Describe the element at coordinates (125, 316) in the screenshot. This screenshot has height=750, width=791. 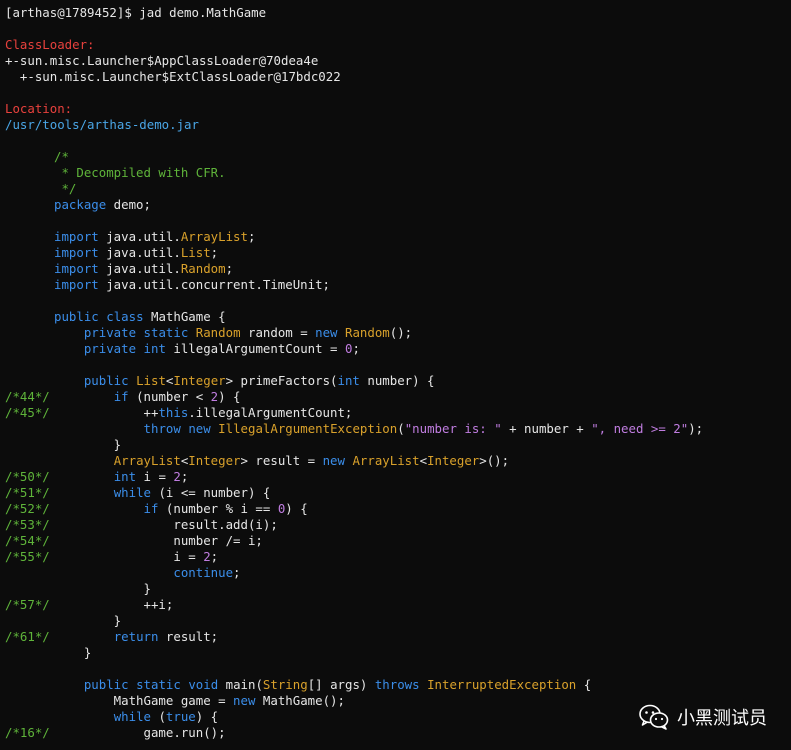
I see `syntax-token: class` at that location.